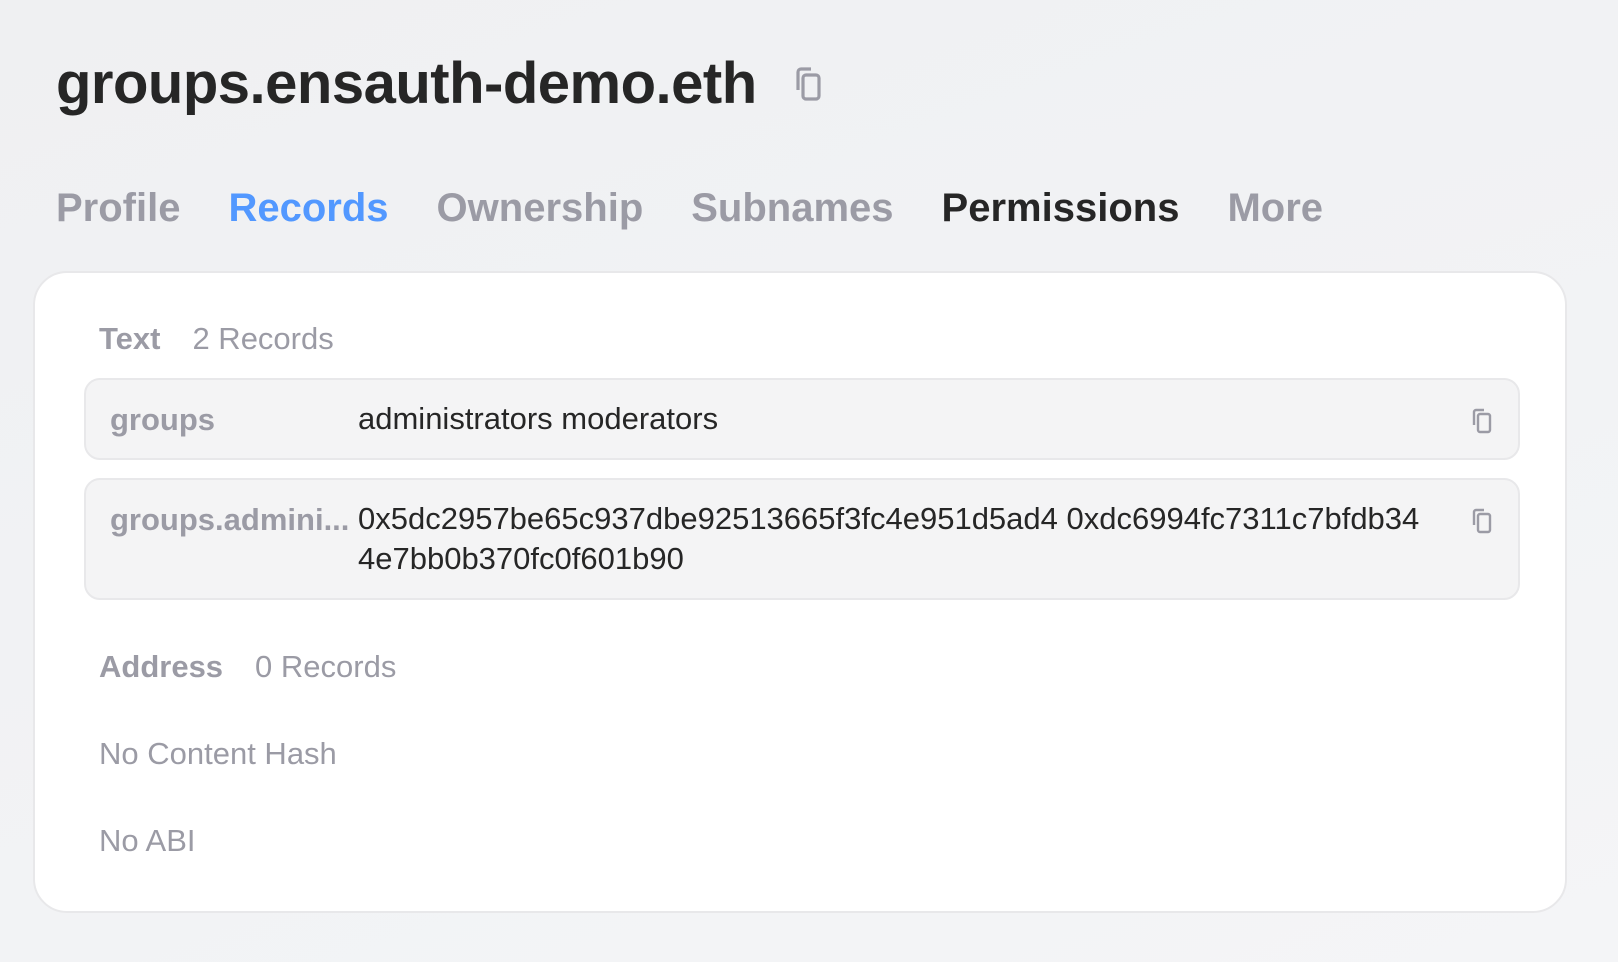 This screenshot has width=1618, height=962. I want to click on content-hash-note: No Content Hash, so click(218, 753).